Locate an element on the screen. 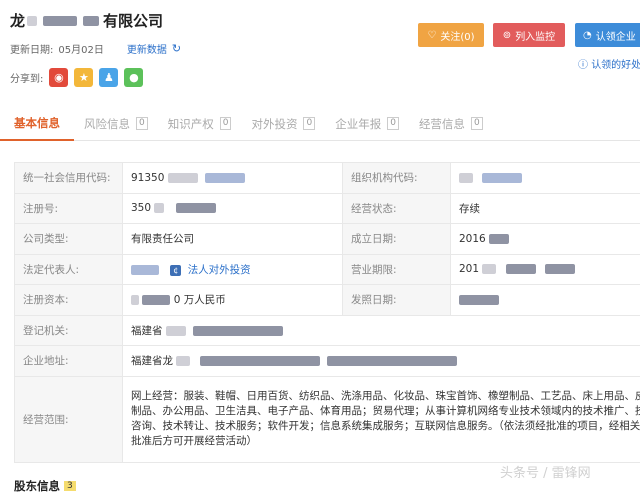 The height and width of the screenshot is (493, 640). company-type-label: 公司类型: is located at coordinates (68, 239).